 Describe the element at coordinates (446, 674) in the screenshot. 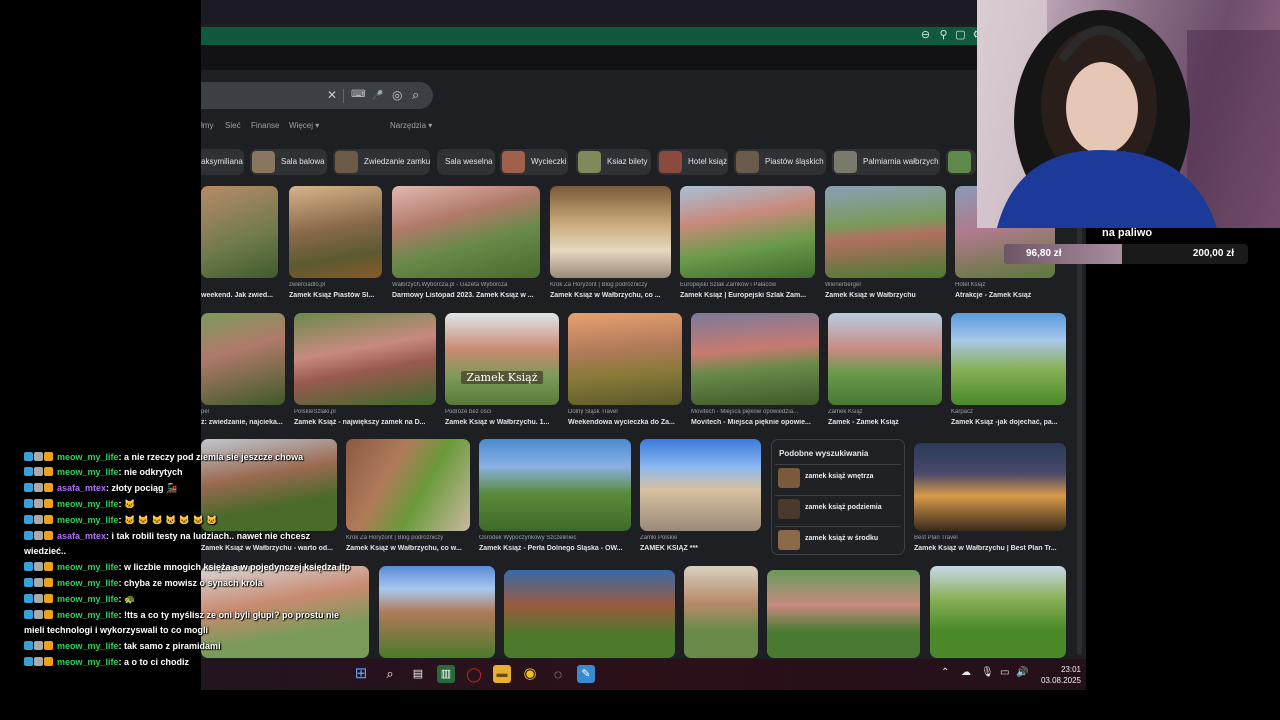

I see `store-icon: ▥` at that location.